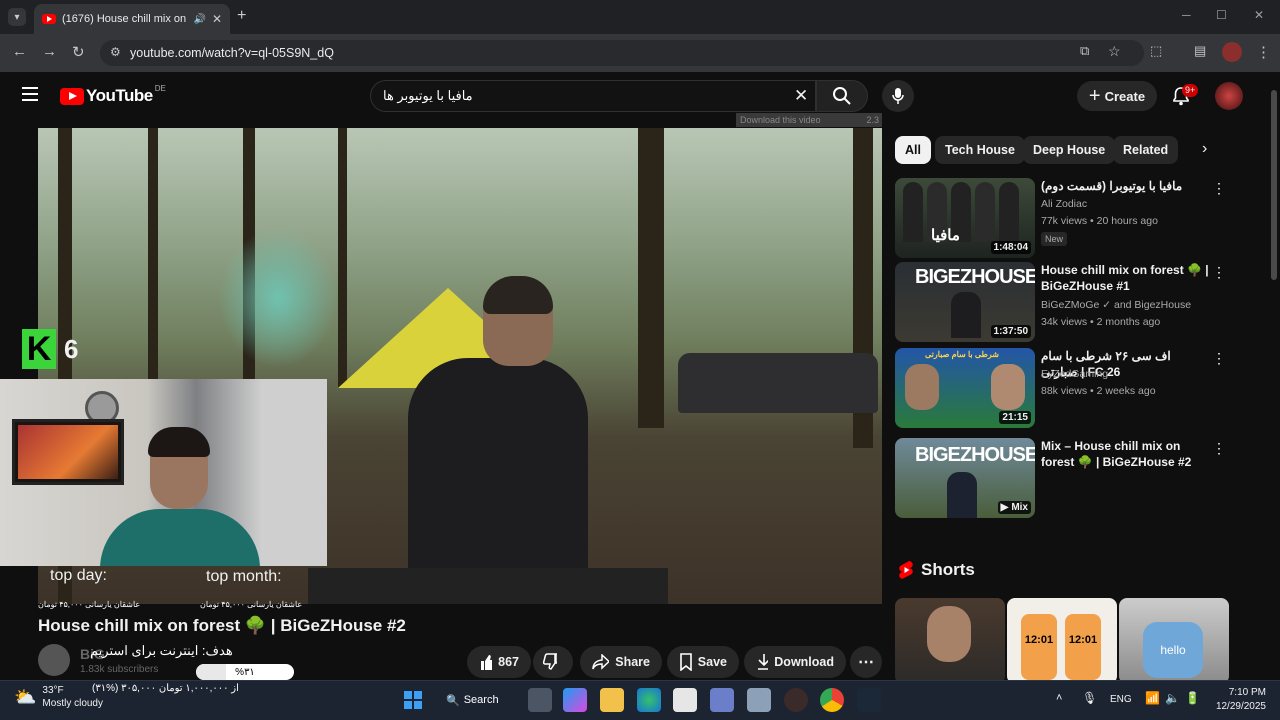 Image resolution: width=1280 pixels, height=720 pixels. I want to click on search-input: مافیا با یوتیوبر ها, so click(593, 96).